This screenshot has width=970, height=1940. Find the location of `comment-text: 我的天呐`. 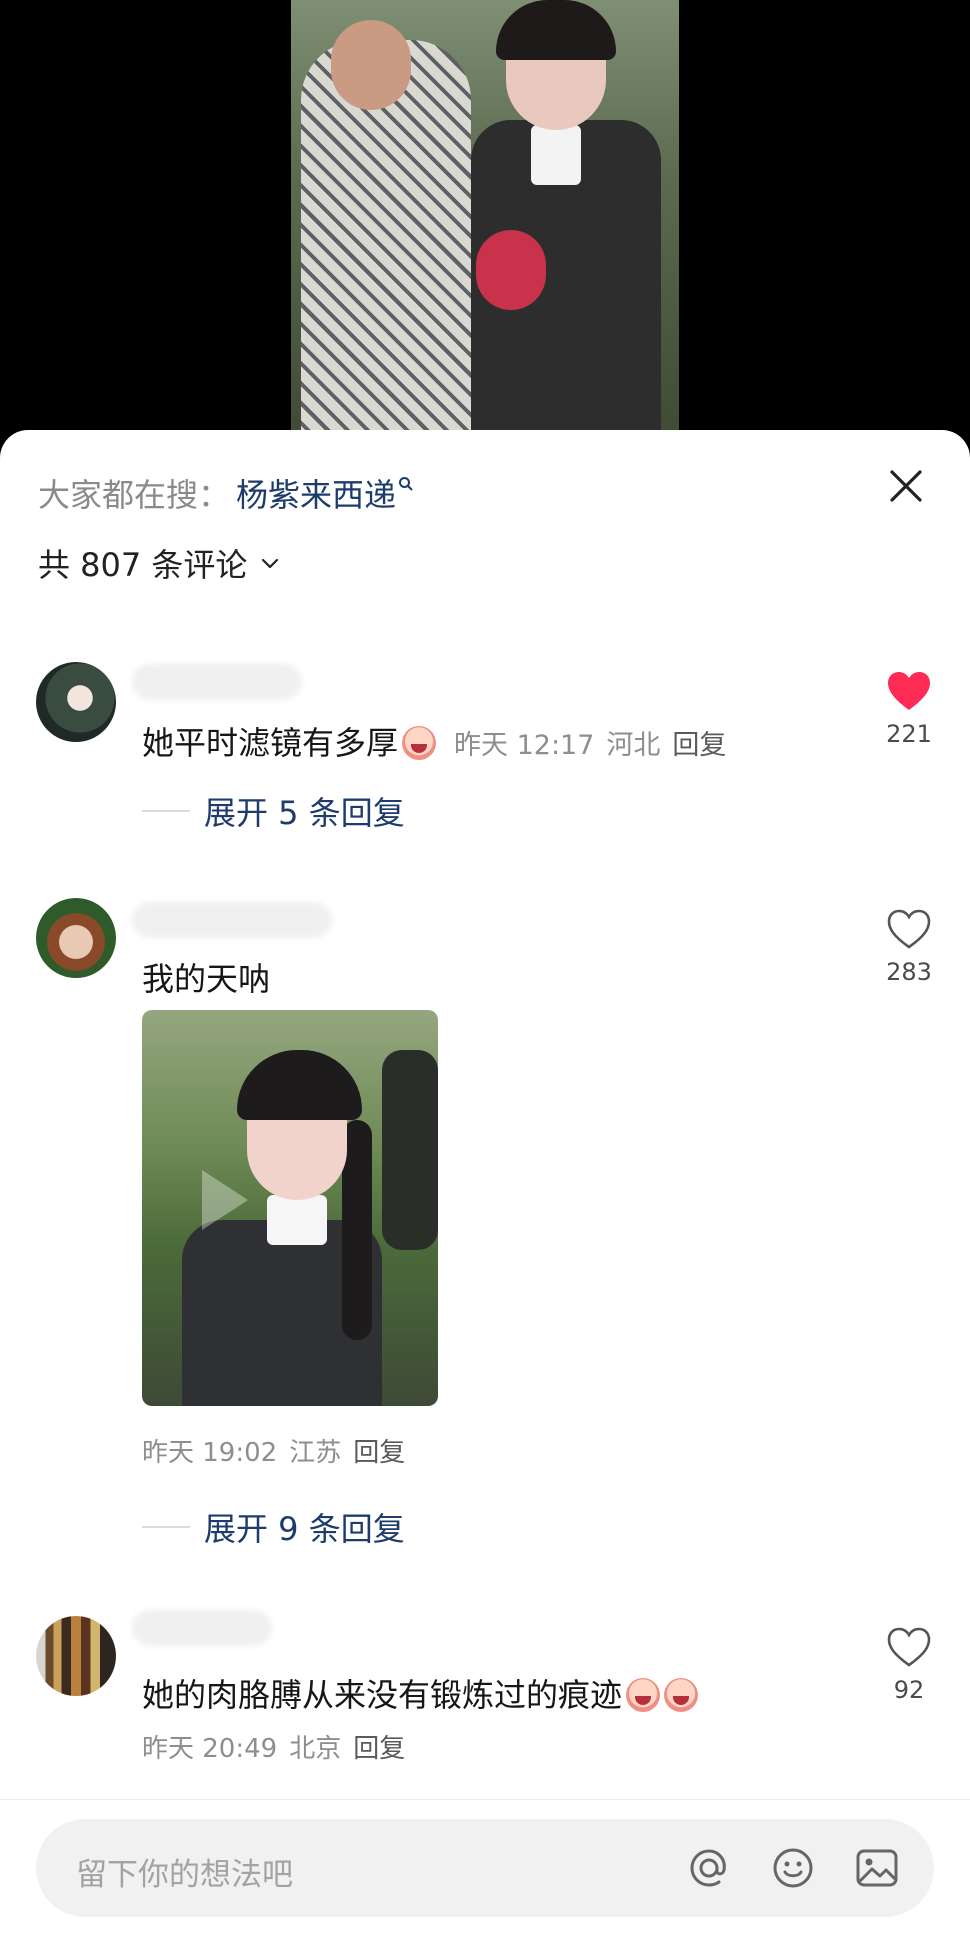

comment-text: 我的天呐 is located at coordinates (206, 979).